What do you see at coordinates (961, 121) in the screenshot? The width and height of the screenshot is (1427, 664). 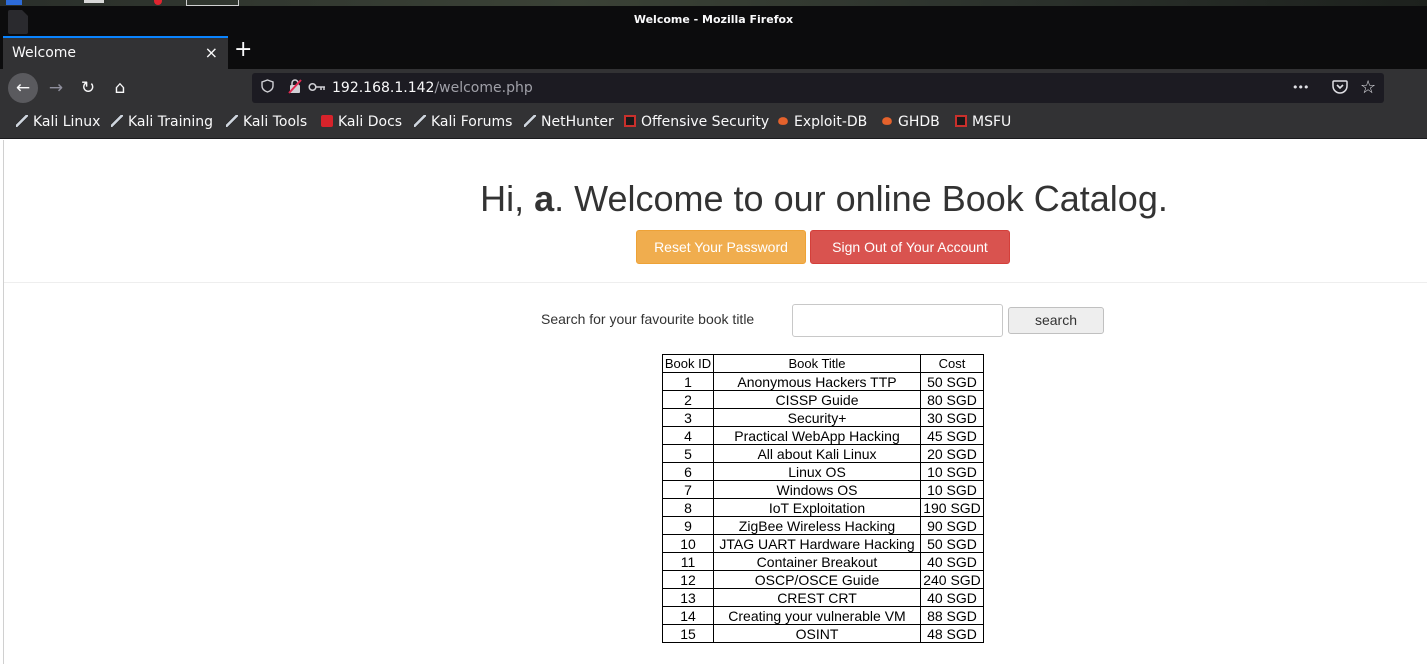 I see `offsec-icon` at bounding box center [961, 121].